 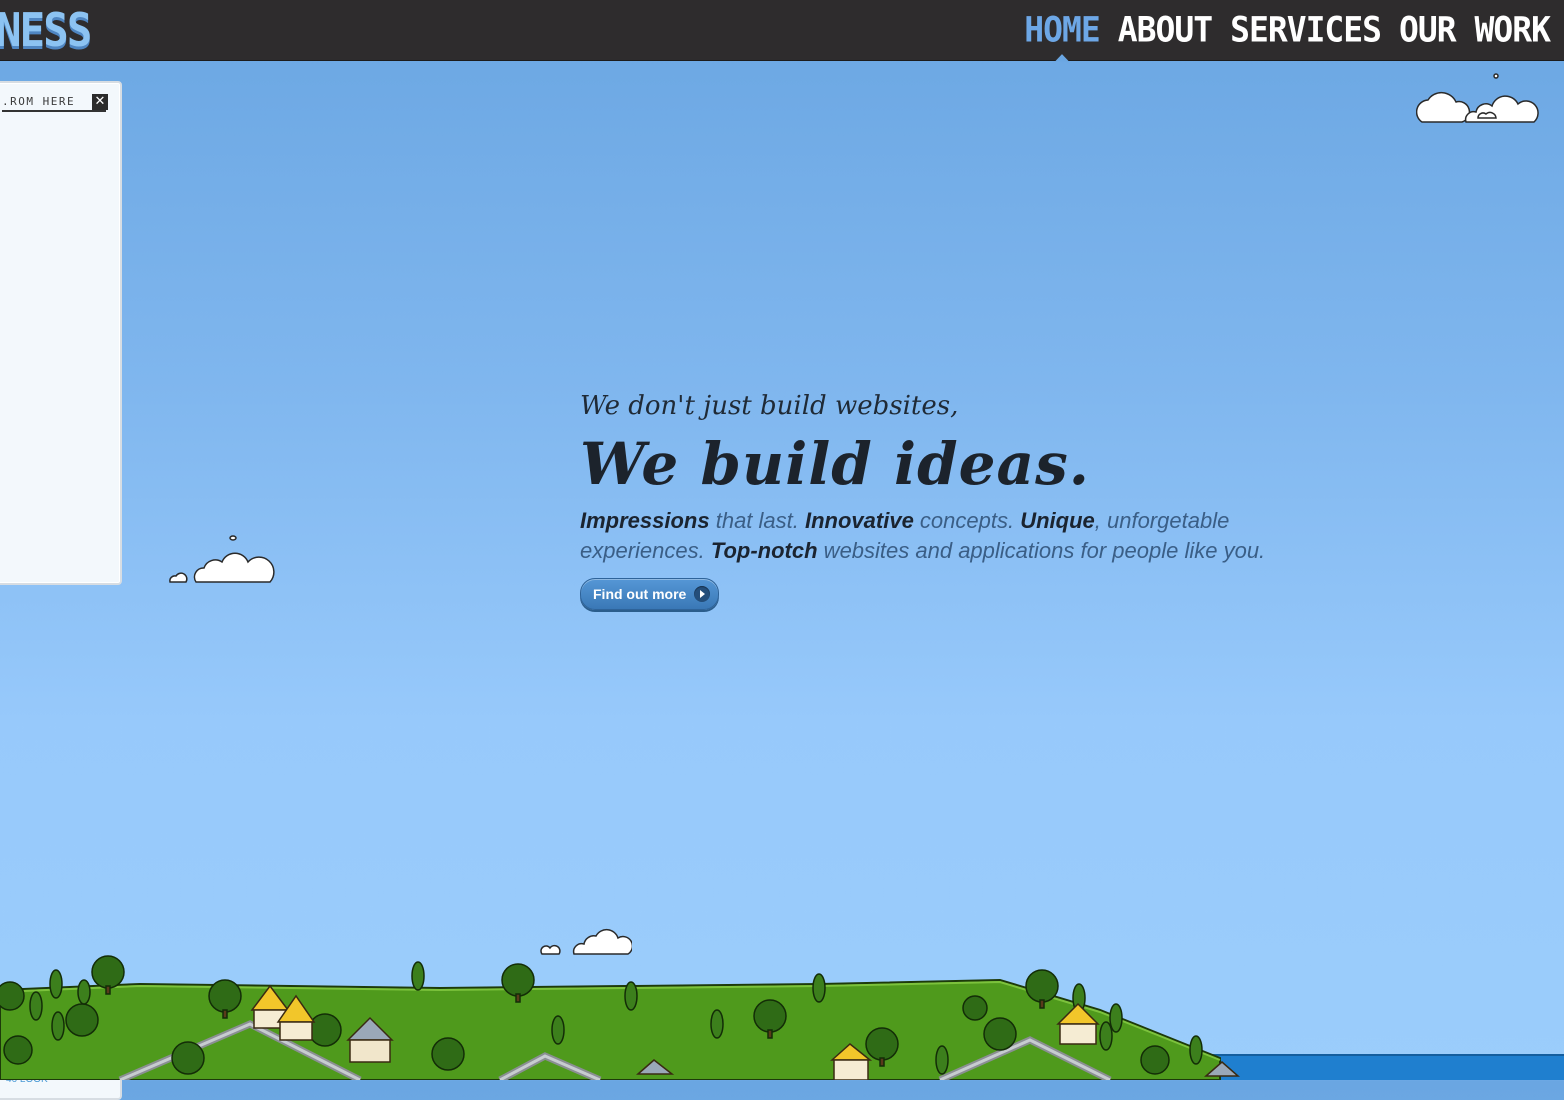 I want to click on find-out-more-label: Find out more, so click(x=640, y=594).